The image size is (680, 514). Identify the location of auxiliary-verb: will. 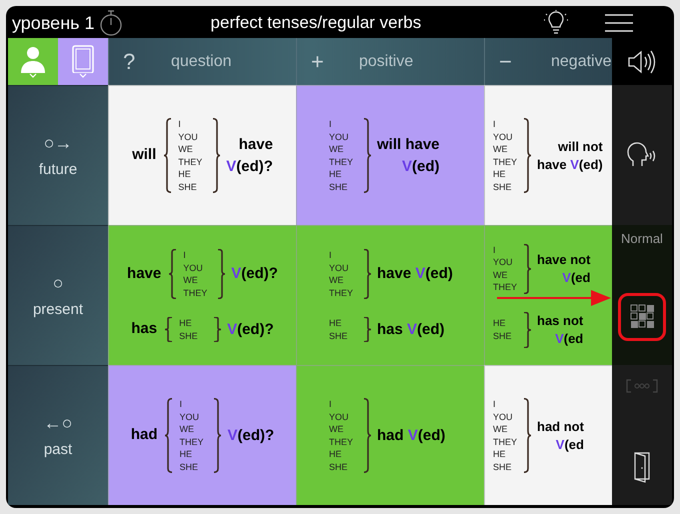
(144, 155).